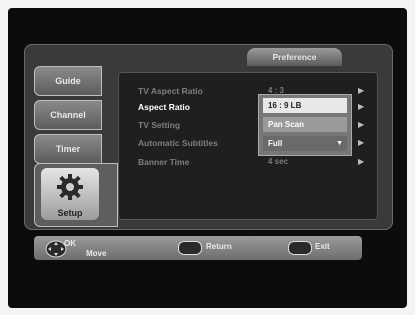  Describe the element at coordinates (275, 143) in the screenshot. I see `dropdown-option-label: Full` at that location.